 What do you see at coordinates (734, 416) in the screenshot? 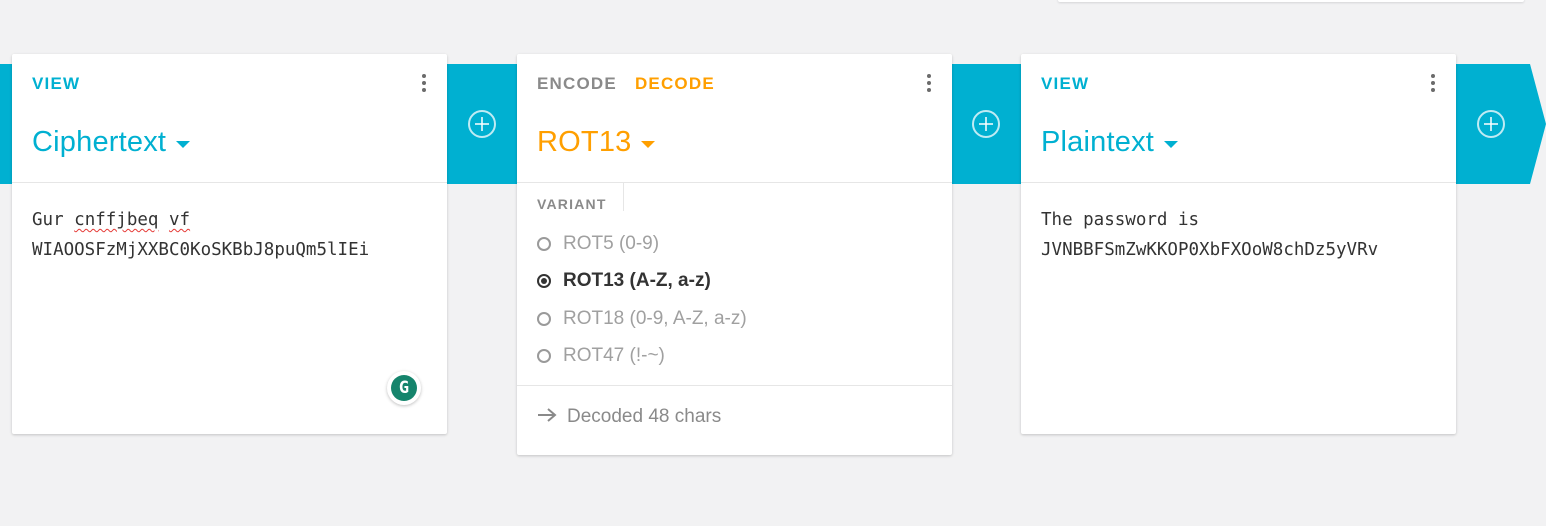
I see `status-footer: Decoded 48 chars` at bounding box center [734, 416].